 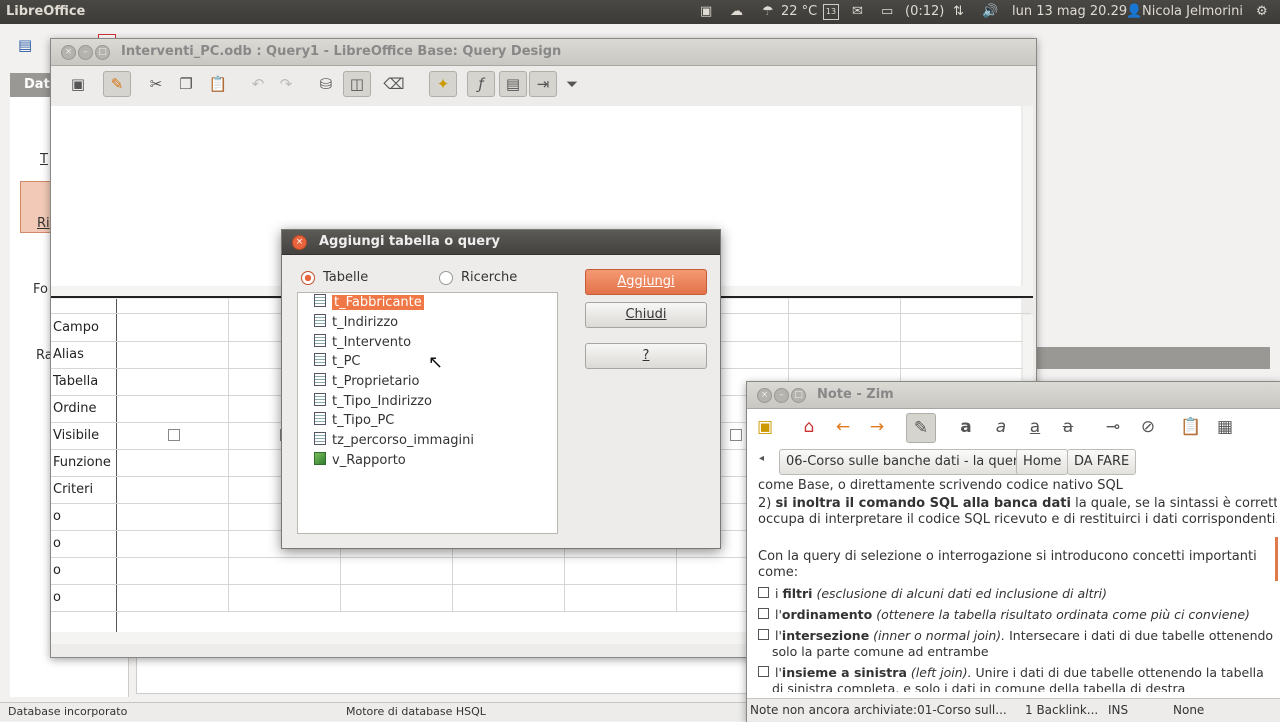 I want to click on battery-time: (0:12), so click(x=924, y=11).